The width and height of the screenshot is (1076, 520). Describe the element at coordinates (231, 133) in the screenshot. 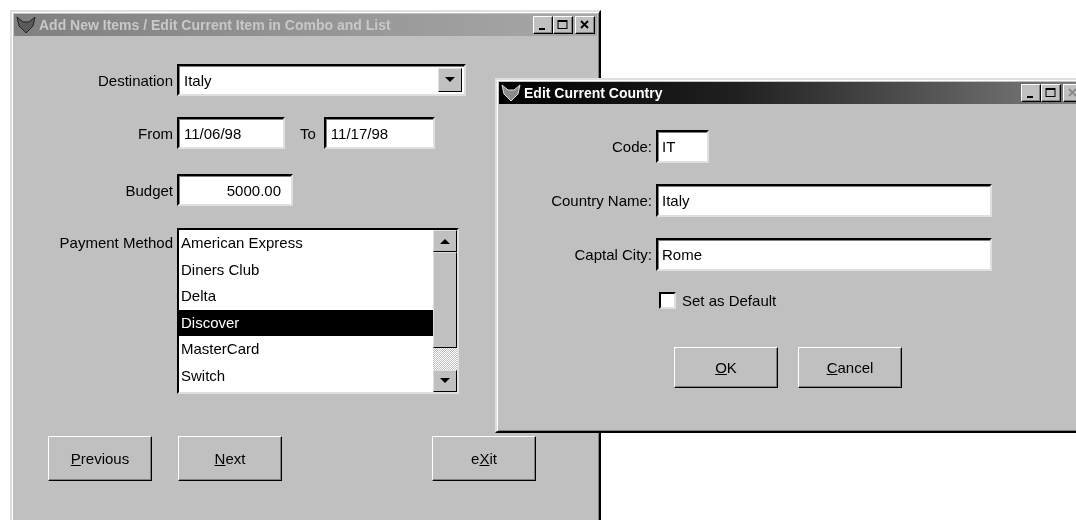

I see `input-field: 11/06/98` at that location.